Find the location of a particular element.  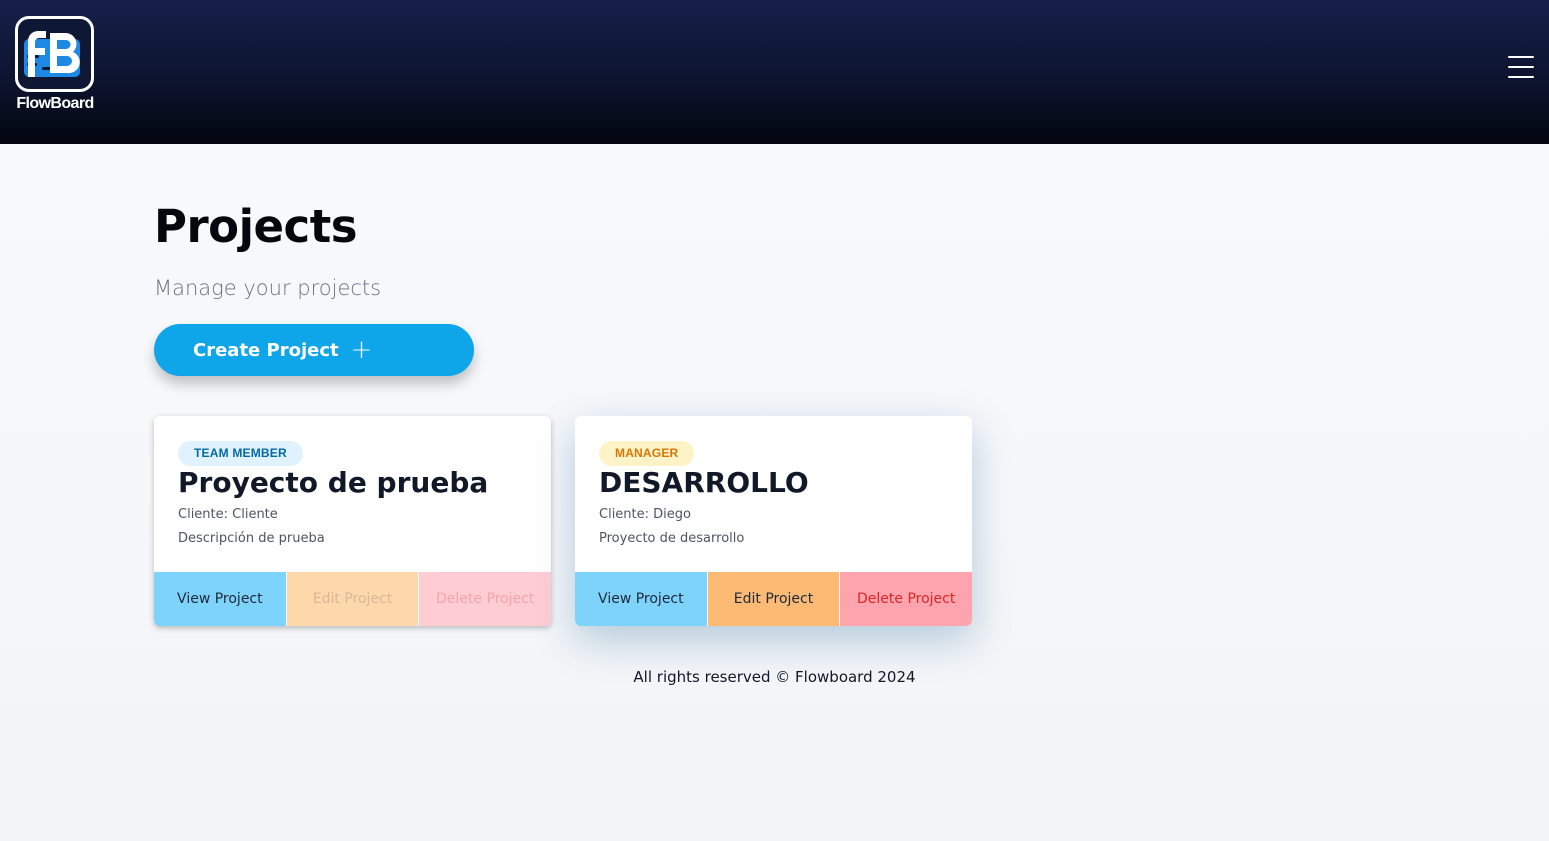

create-project-button: Create Project + is located at coordinates (314, 350).